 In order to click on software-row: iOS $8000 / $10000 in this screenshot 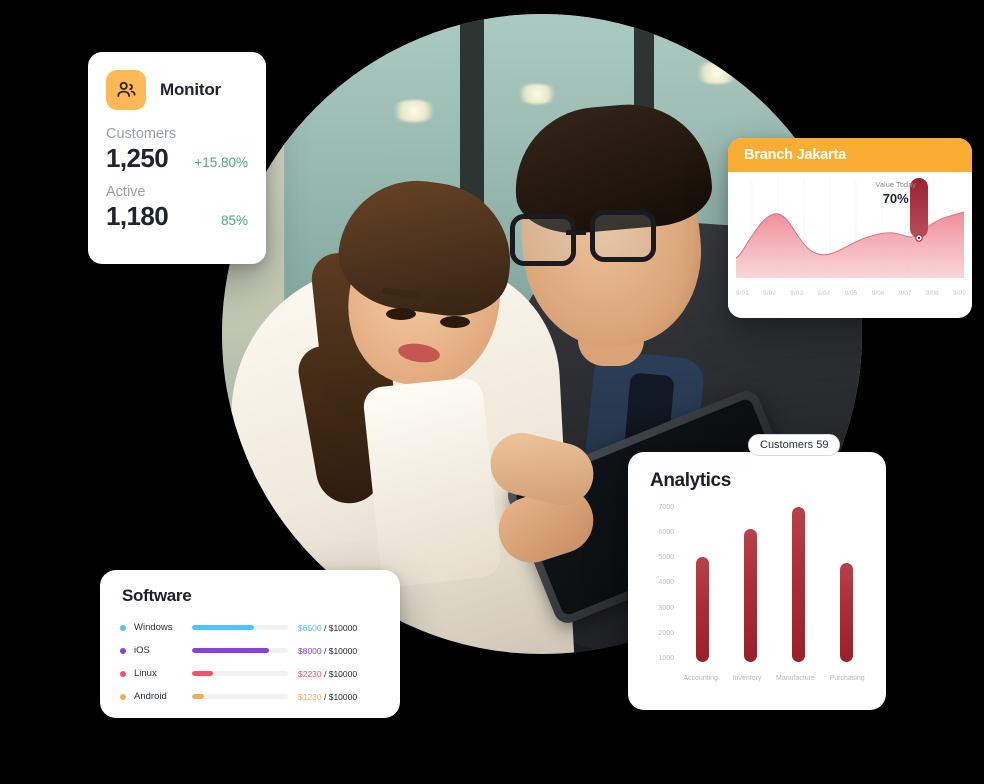, I will do `click(252, 650)`.